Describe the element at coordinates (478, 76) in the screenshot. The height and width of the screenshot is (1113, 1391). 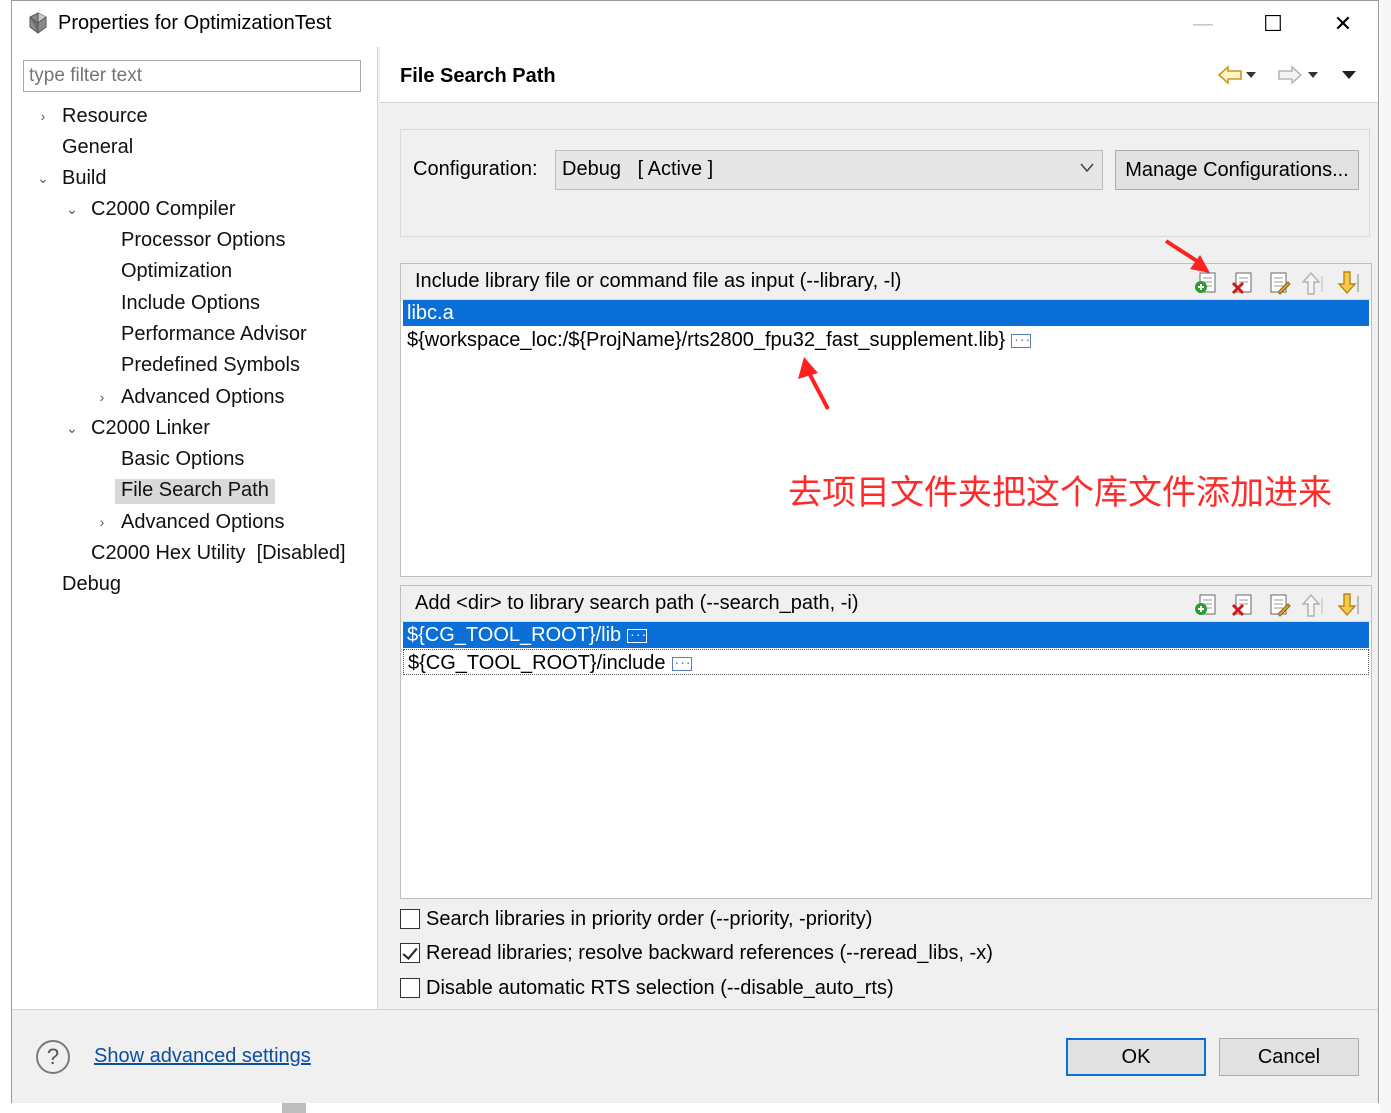
I see `page-title: File Search Path` at that location.